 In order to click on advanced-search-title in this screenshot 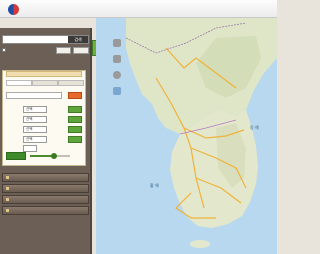, I will do `click(44, 74)`.